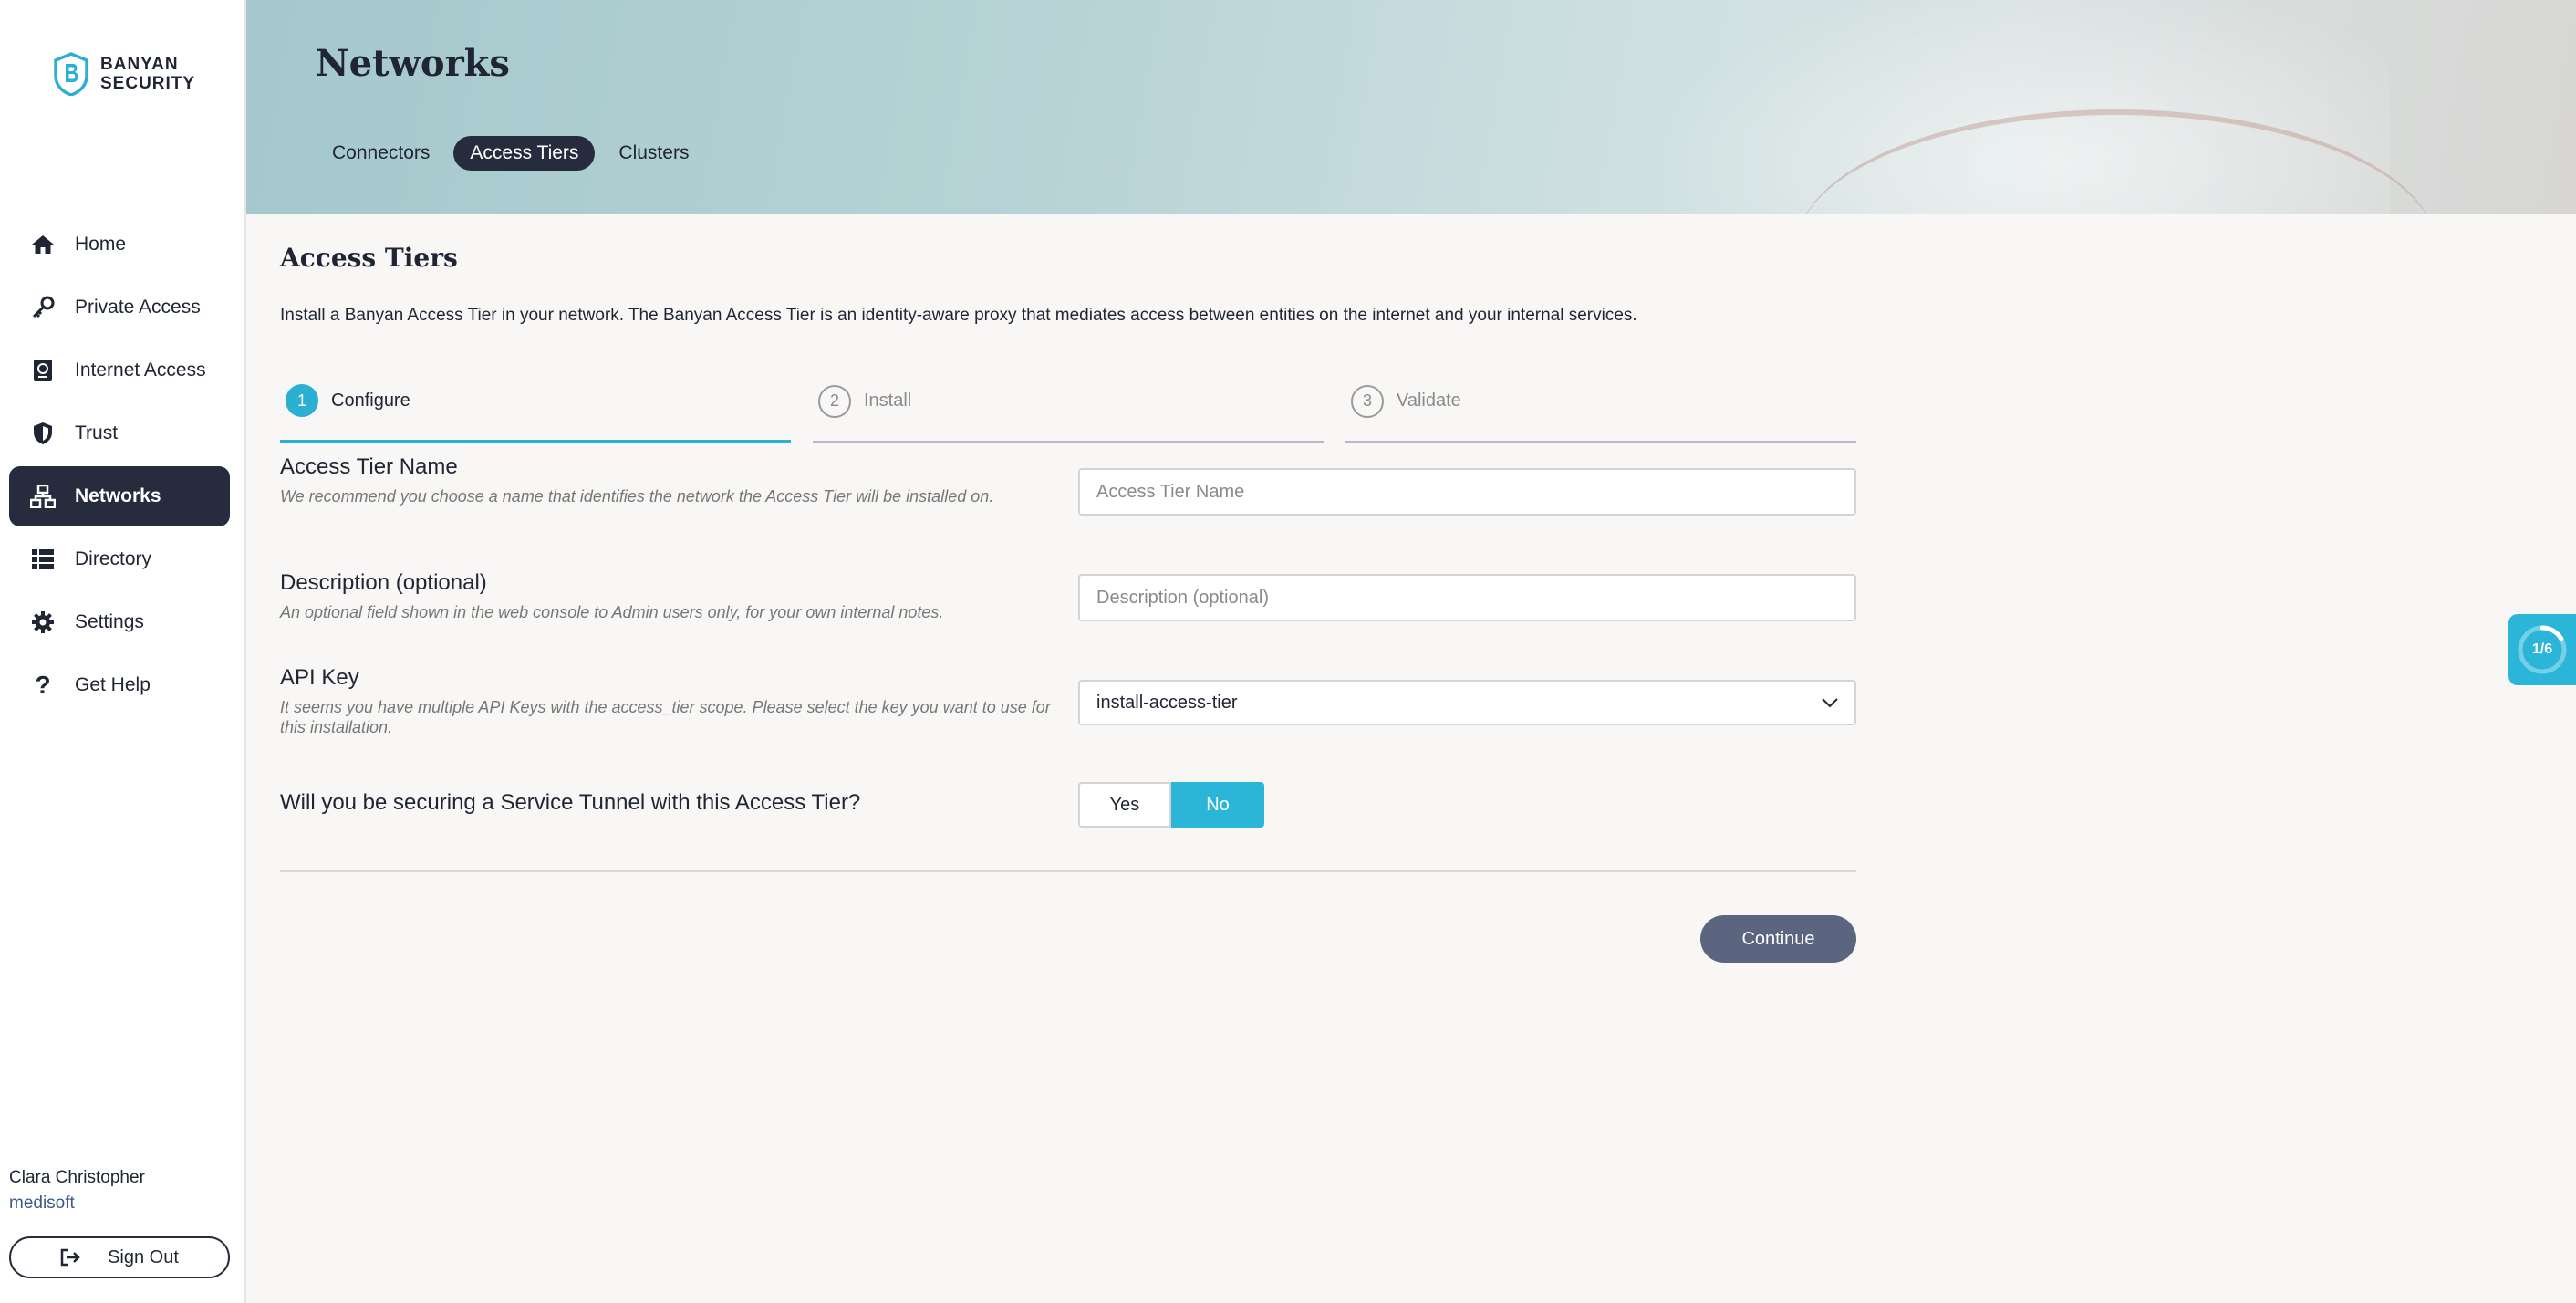 The height and width of the screenshot is (1303, 2576). Describe the element at coordinates (369, 258) in the screenshot. I see `section-title: Access Tiers` at that location.